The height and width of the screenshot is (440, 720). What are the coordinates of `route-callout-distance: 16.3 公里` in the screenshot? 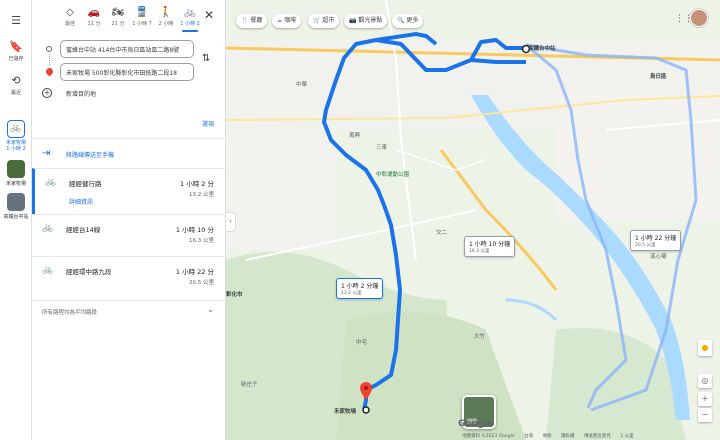 It's located at (479, 251).